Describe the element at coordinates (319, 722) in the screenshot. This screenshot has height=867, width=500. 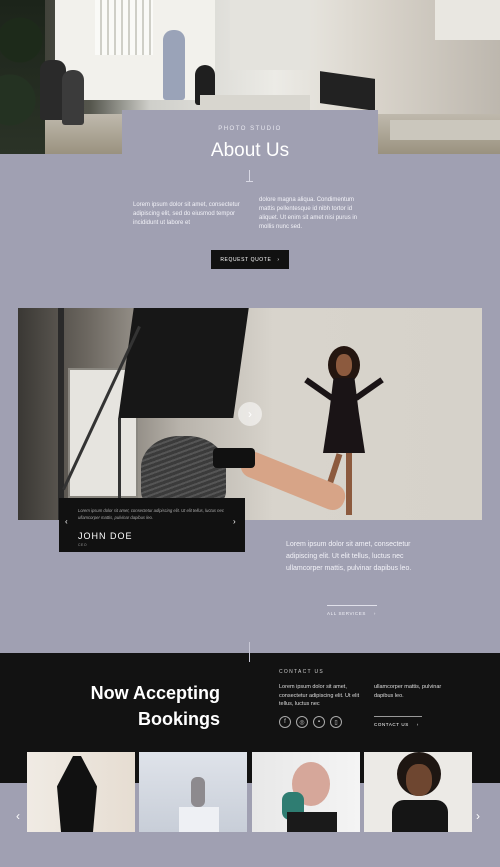
I see `linkedin-icon: ▪` at that location.